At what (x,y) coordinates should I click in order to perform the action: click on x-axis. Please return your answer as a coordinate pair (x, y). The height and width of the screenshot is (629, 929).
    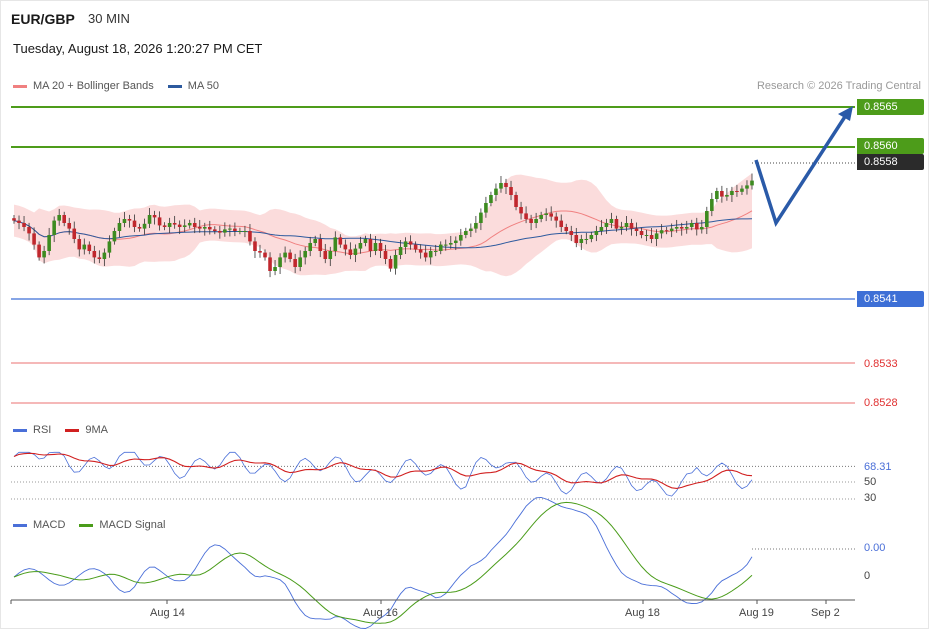
    Looking at the image, I should click on (432, 601).